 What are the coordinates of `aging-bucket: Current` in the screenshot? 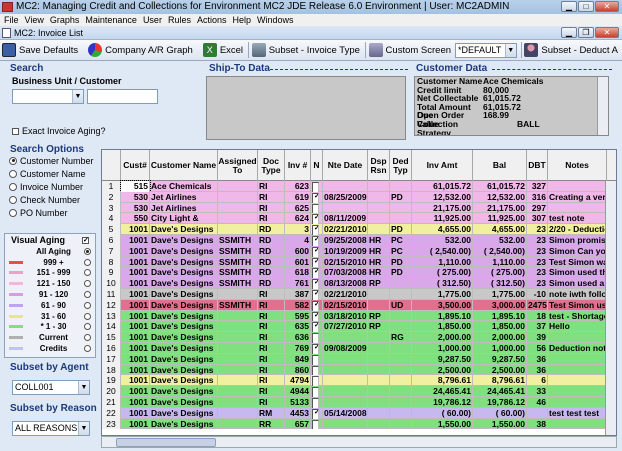 It's located at (50, 337).